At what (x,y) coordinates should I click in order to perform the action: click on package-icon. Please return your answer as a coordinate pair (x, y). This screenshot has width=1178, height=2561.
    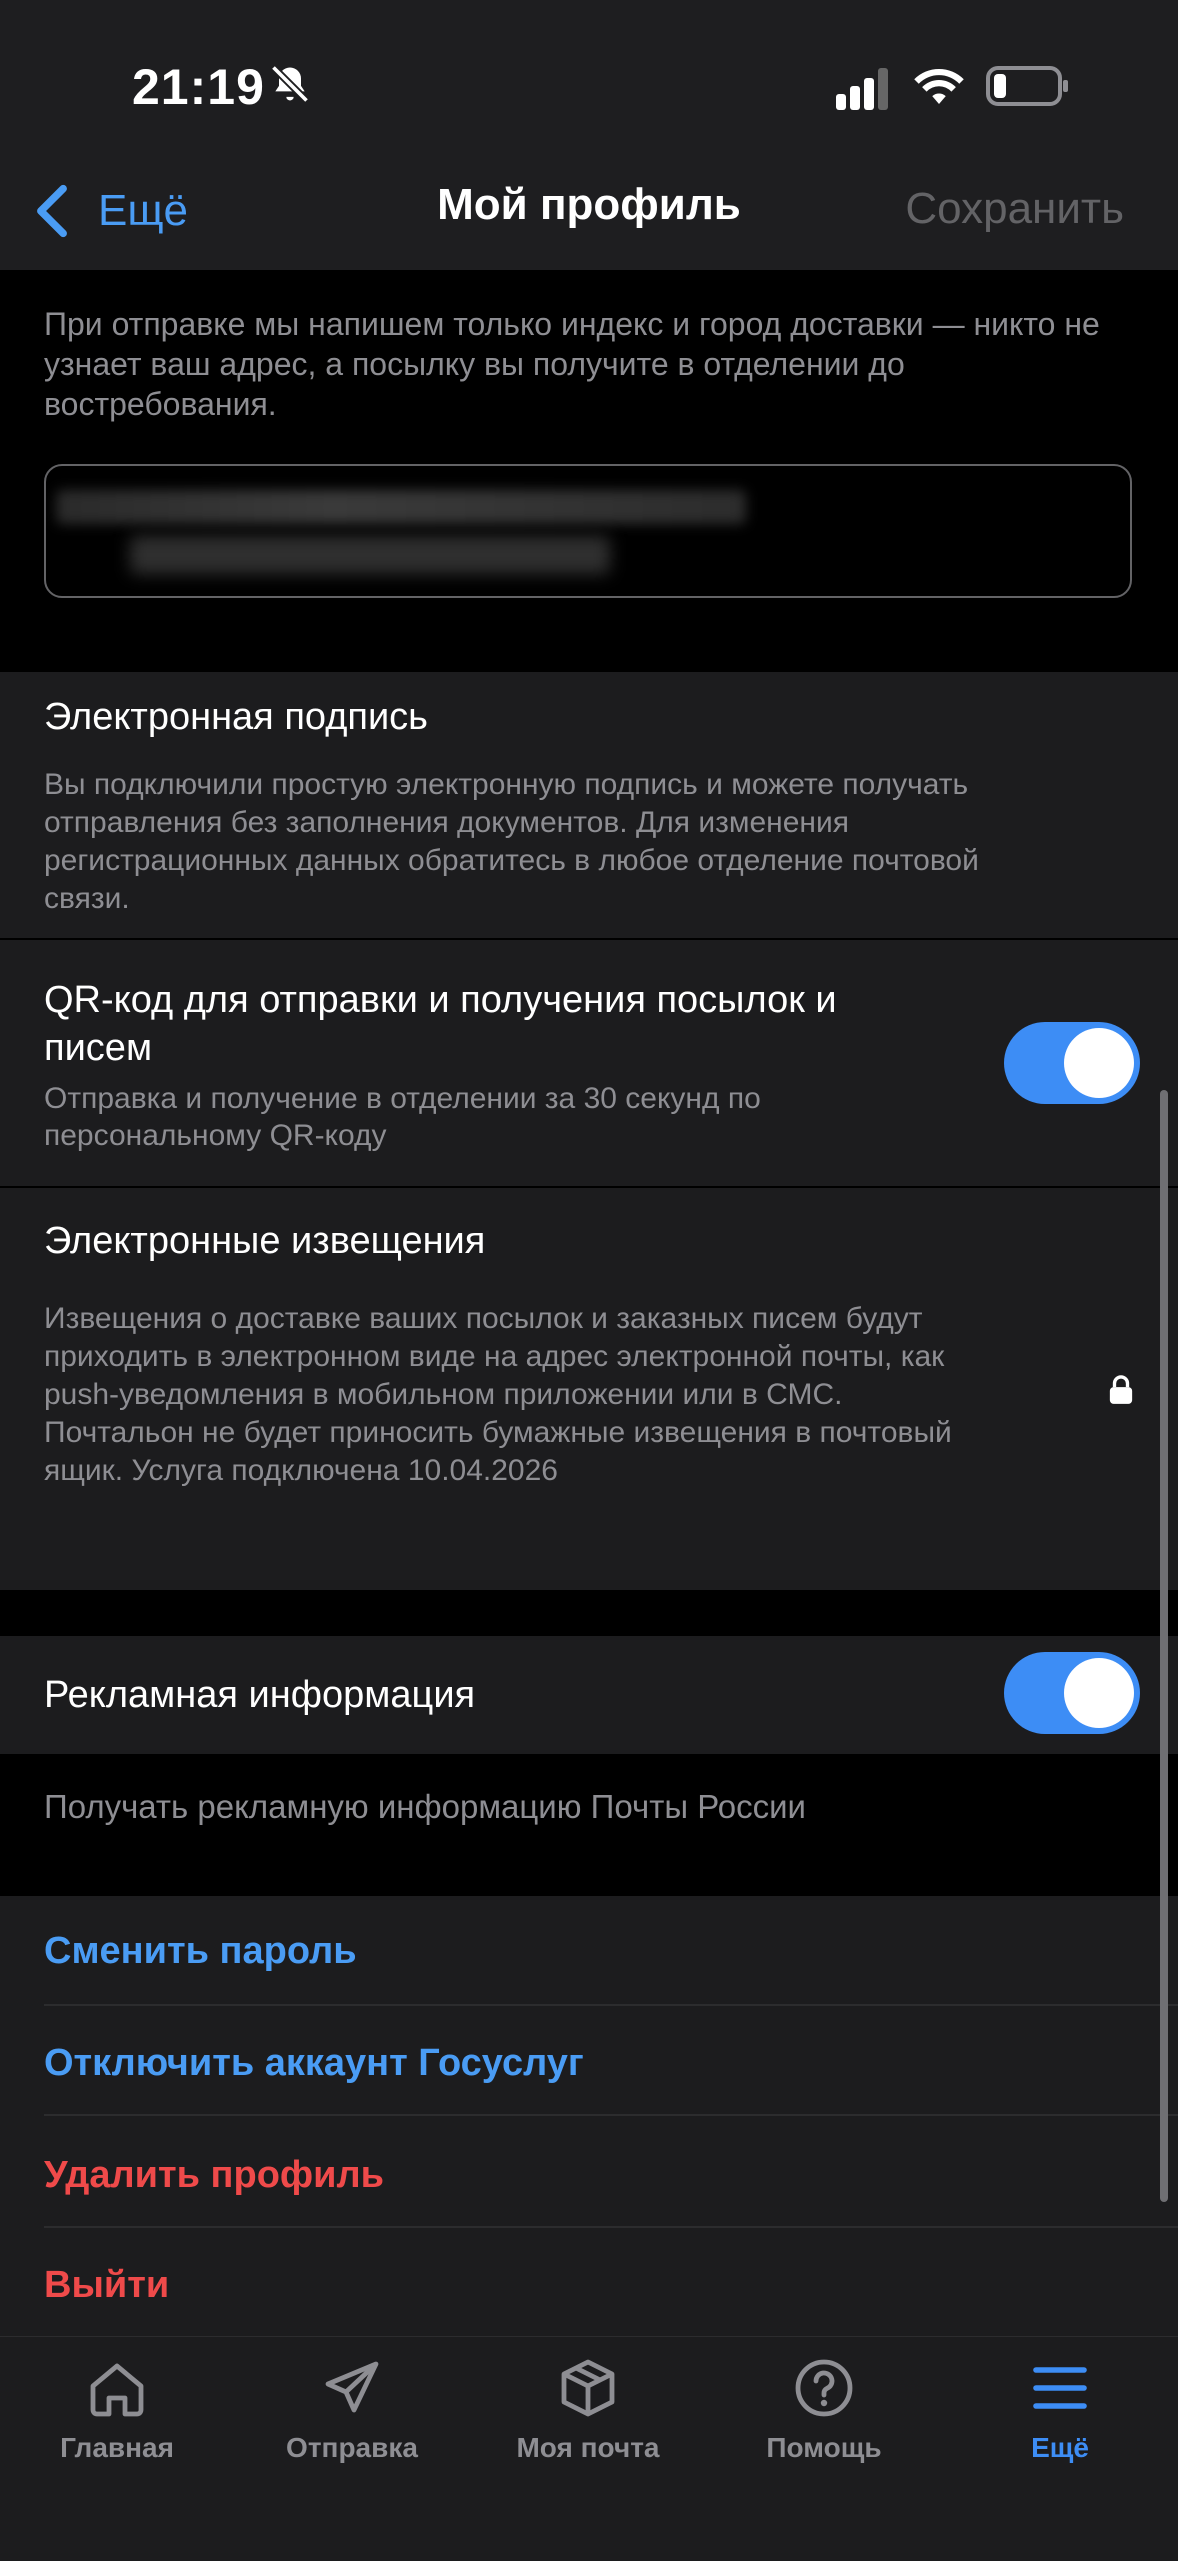
    Looking at the image, I should click on (588, 2388).